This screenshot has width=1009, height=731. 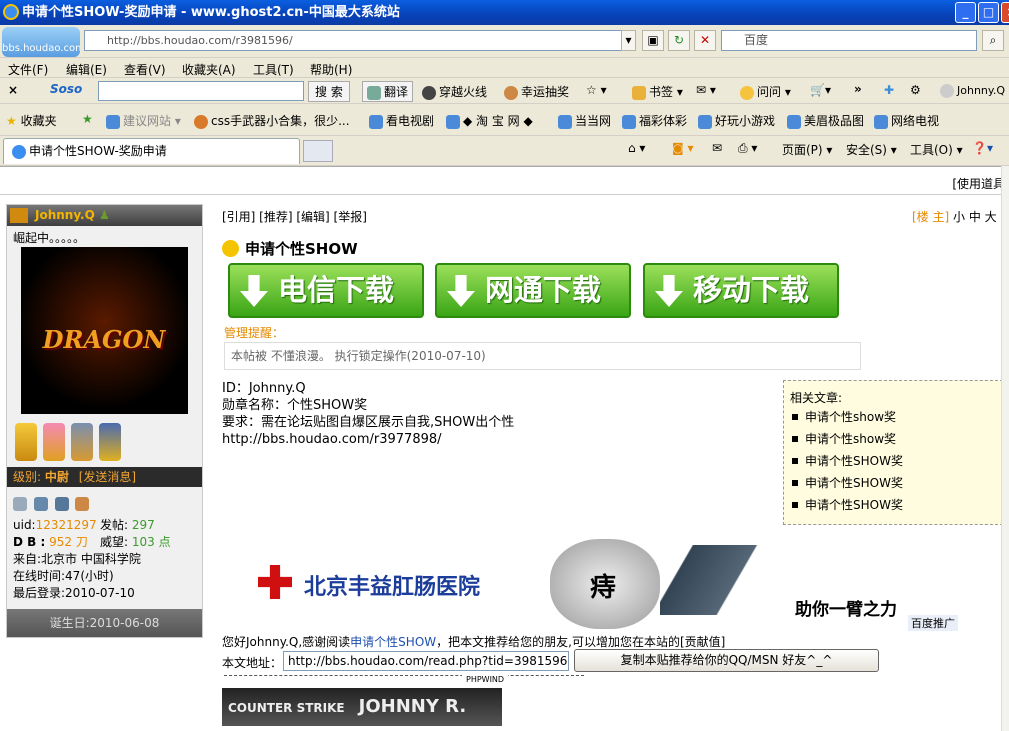 What do you see at coordinates (429, 92) in the screenshot?
I see `game-icon` at bounding box center [429, 92].